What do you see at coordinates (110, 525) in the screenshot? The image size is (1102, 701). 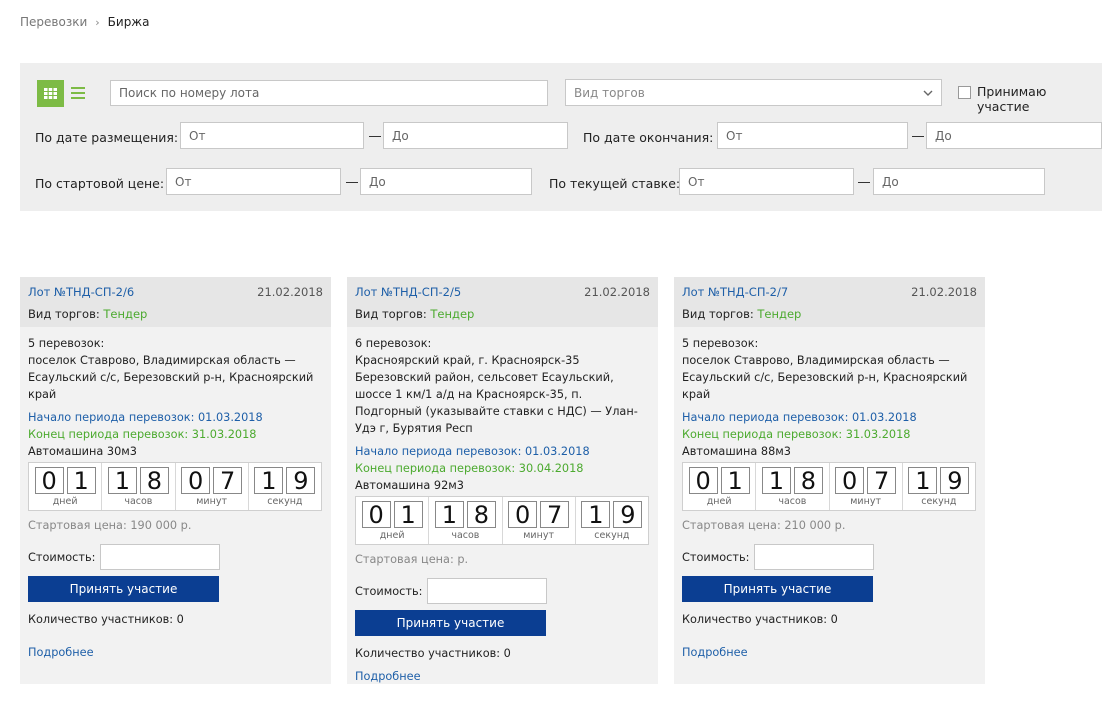 I see `start-price: Стартовая цена: 190 000 р.` at bounding box center [110, 525].